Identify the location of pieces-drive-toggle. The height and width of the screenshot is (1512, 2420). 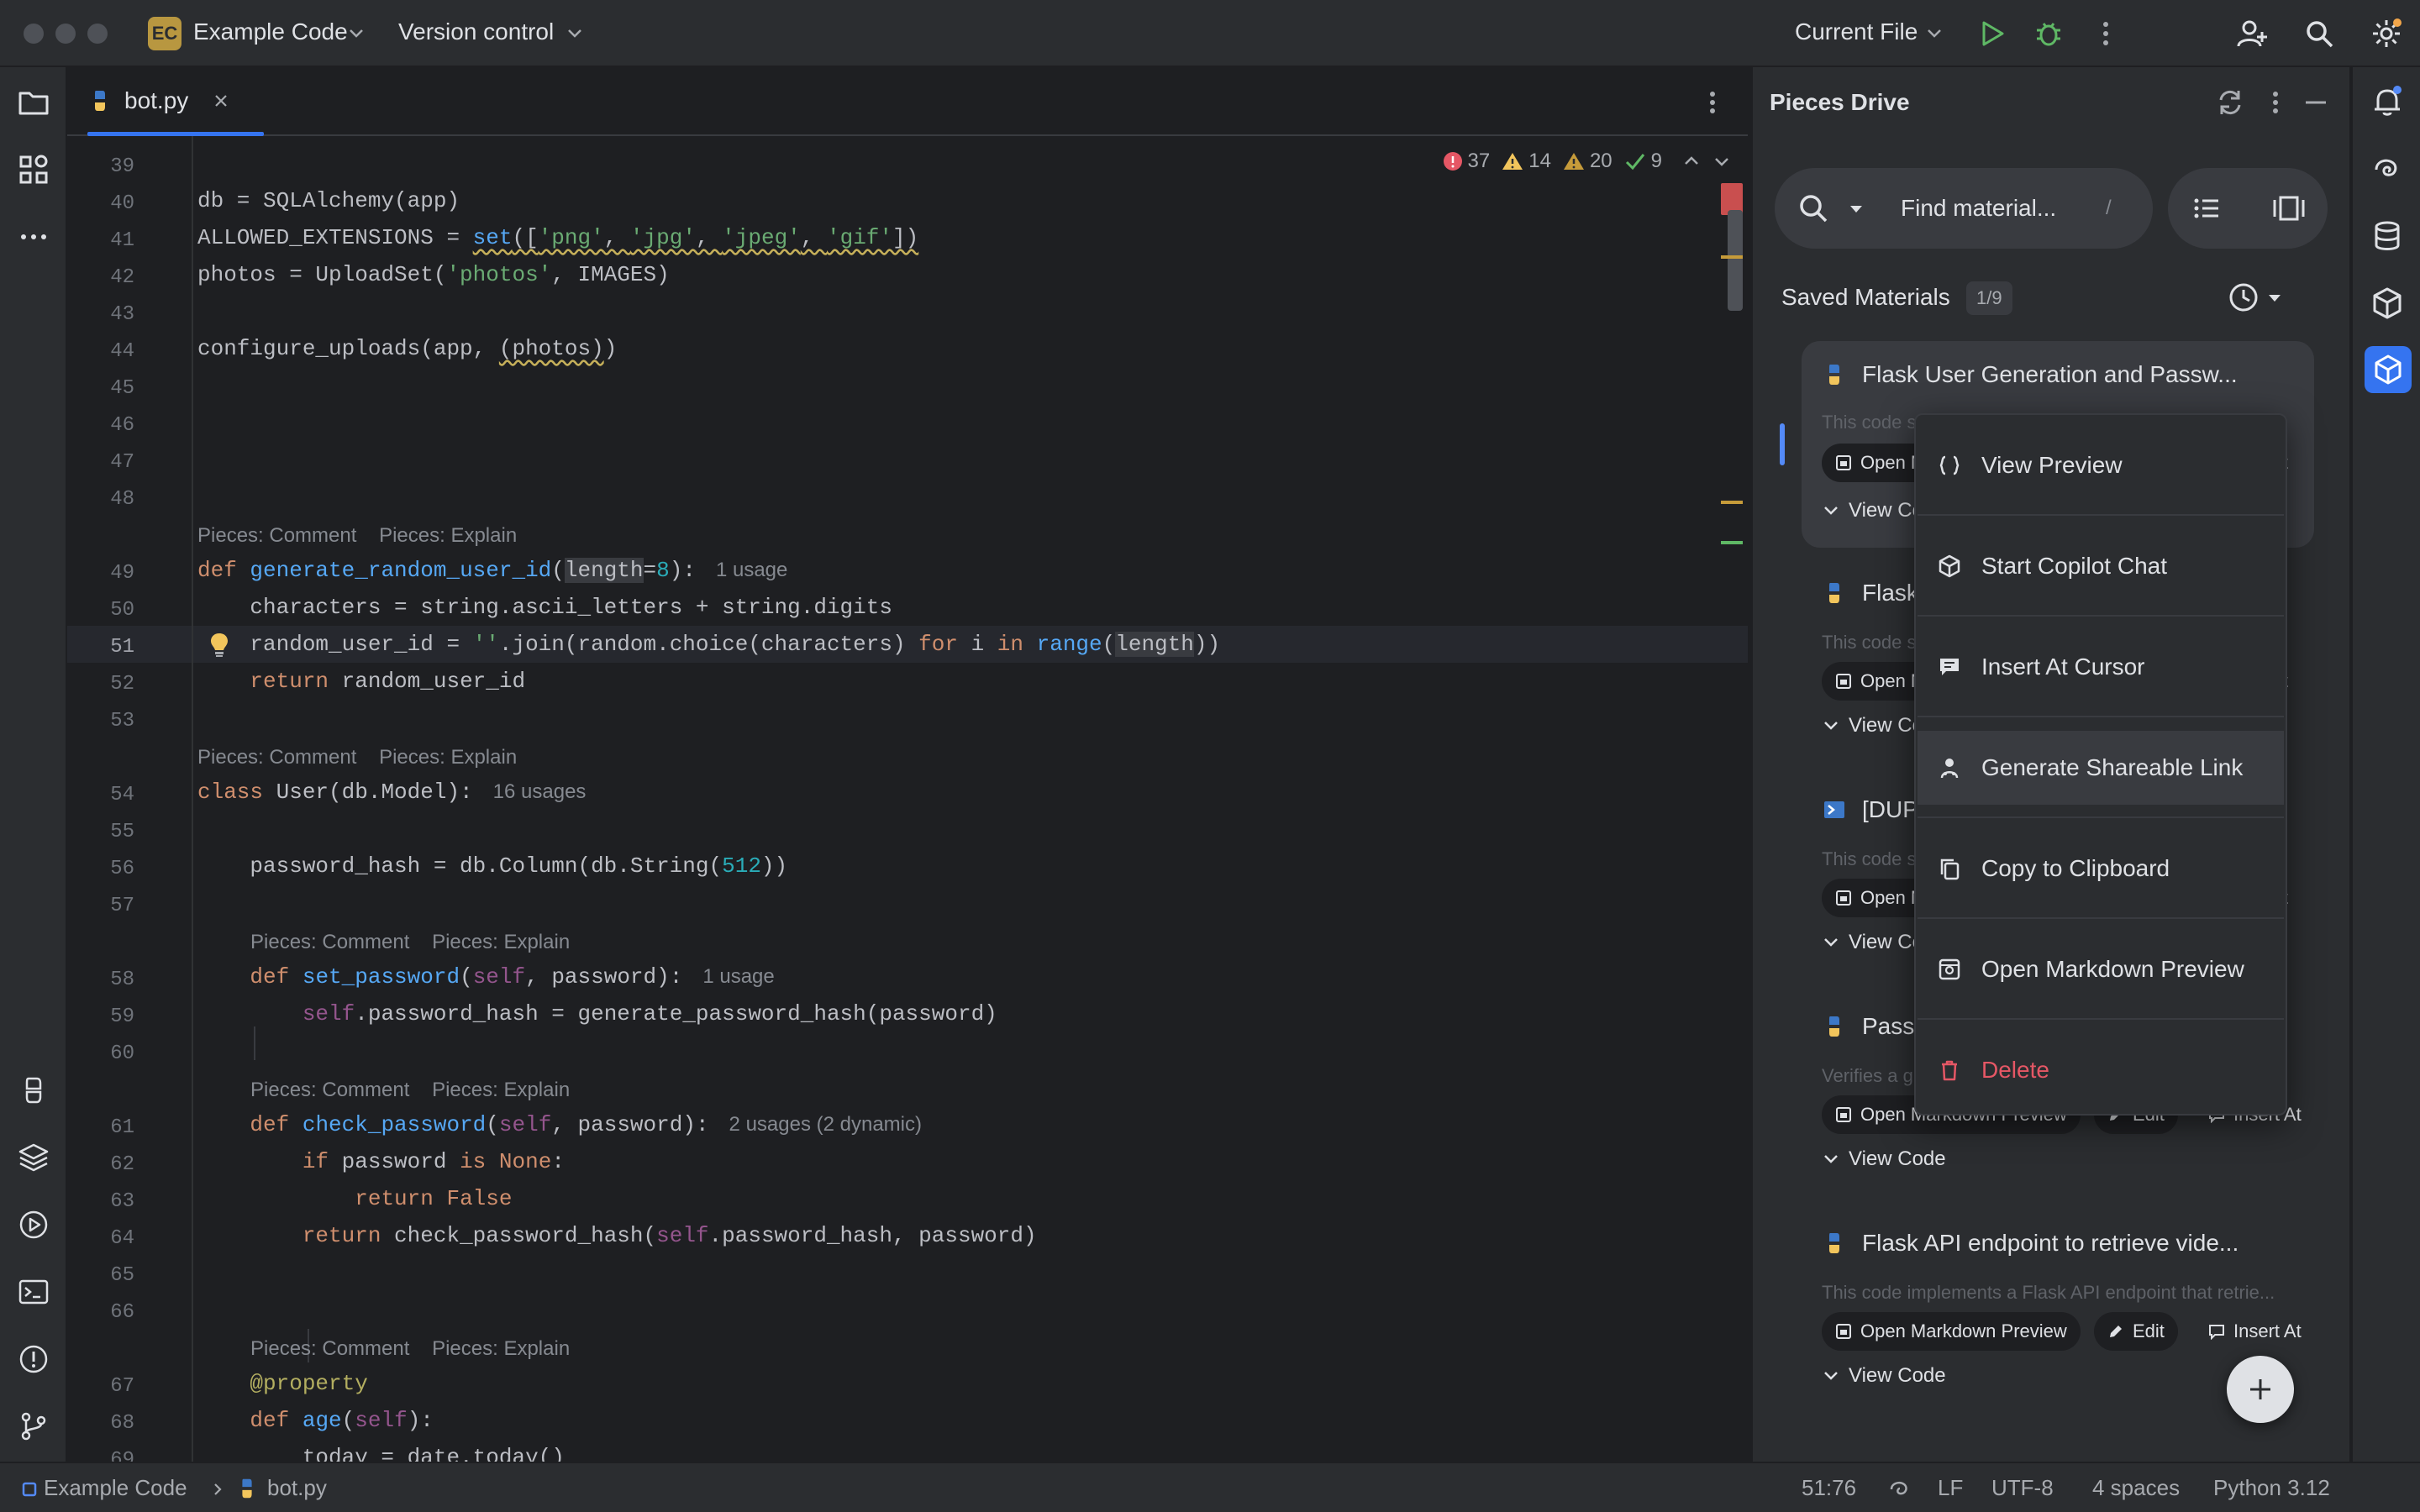
(2389, 369).